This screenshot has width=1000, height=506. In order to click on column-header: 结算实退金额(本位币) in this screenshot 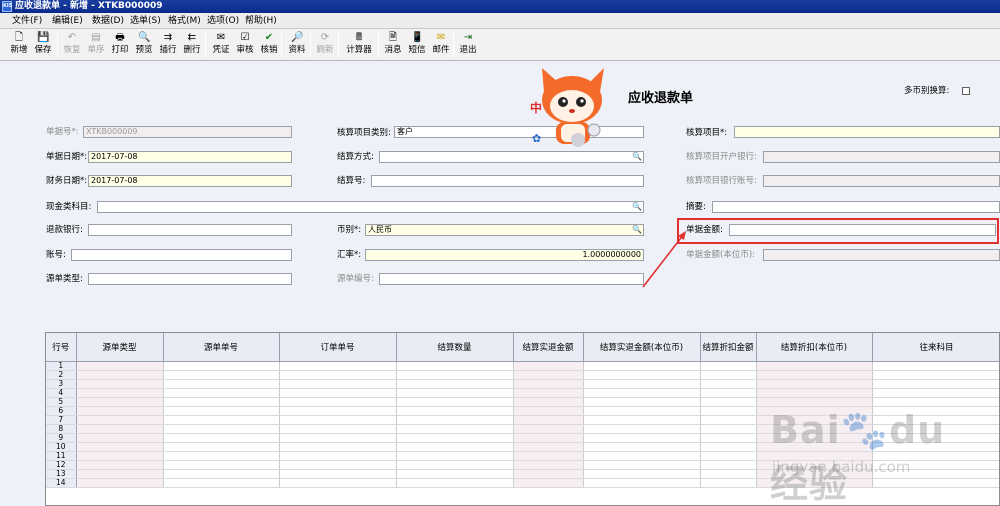, I will do `click(642, 347)`.